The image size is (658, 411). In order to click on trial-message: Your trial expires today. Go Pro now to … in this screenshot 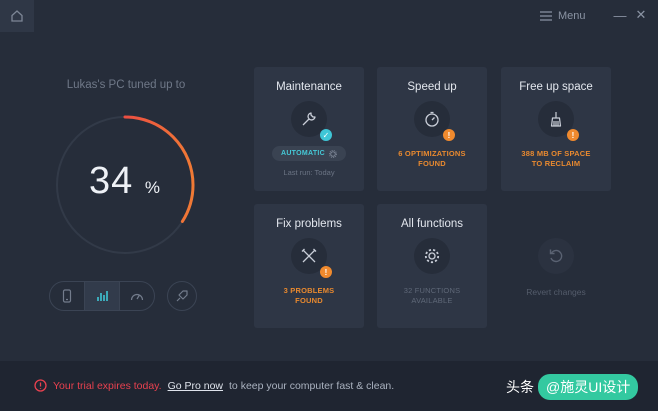, I will do `click(214, 385)`.